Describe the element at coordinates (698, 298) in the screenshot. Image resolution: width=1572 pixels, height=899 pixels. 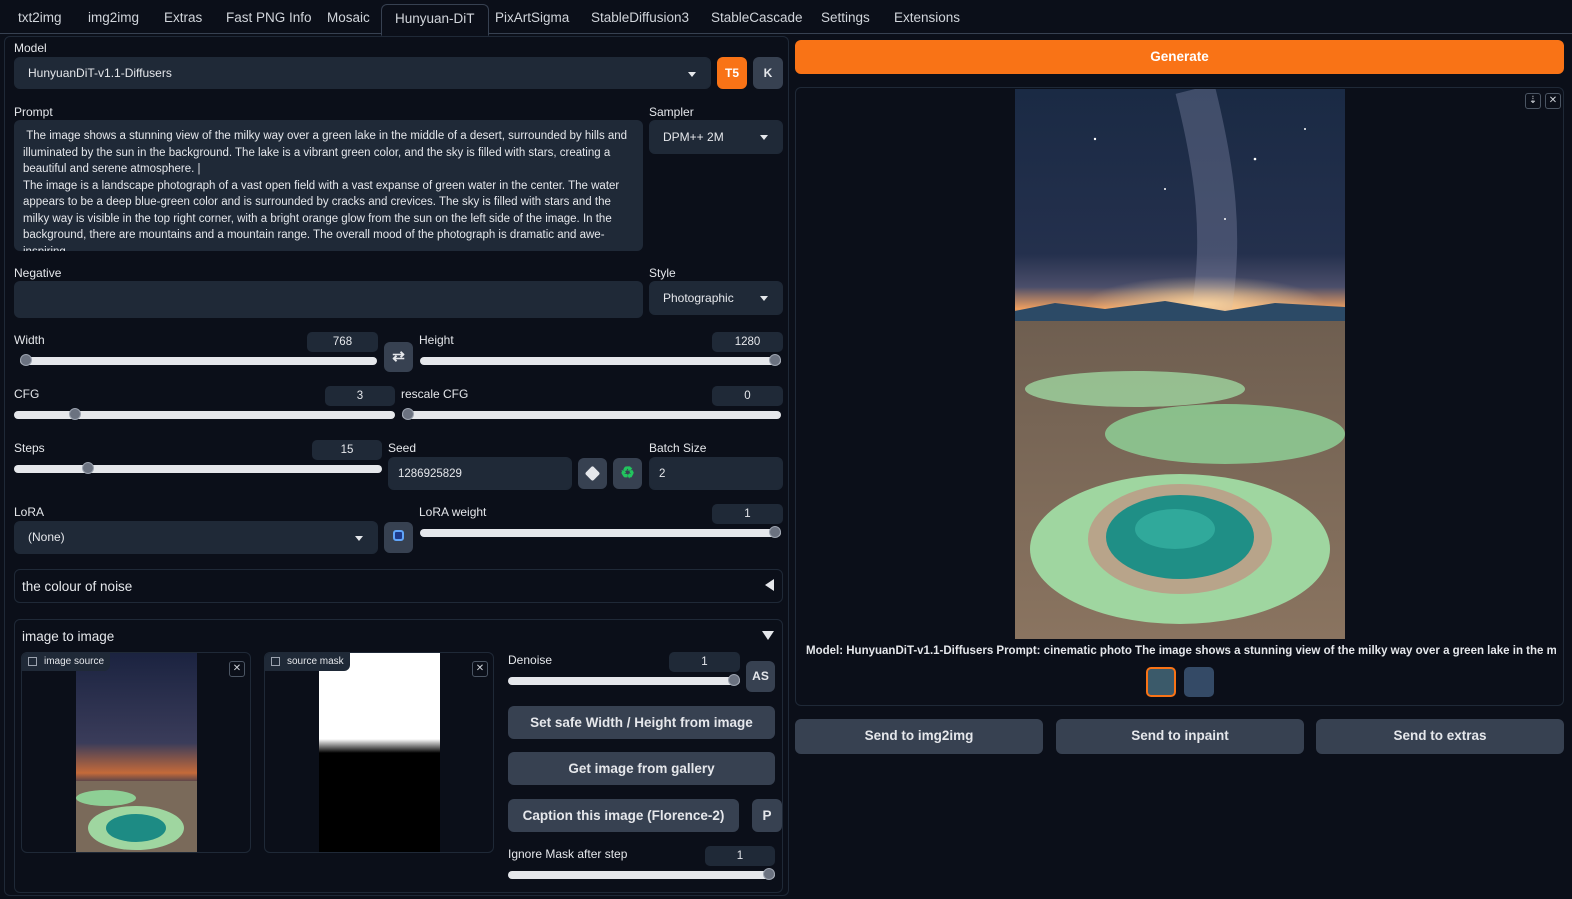
I see `style-value: Photographic` at that location.